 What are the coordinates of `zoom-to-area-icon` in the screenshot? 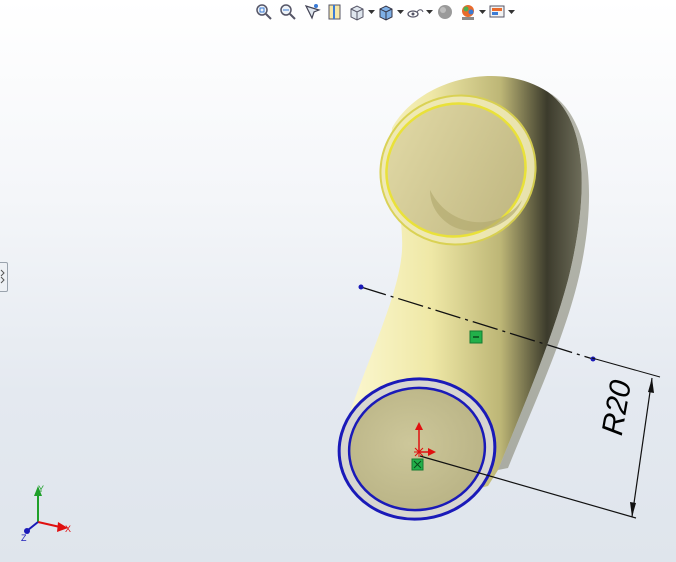 It's located at (288, 12).